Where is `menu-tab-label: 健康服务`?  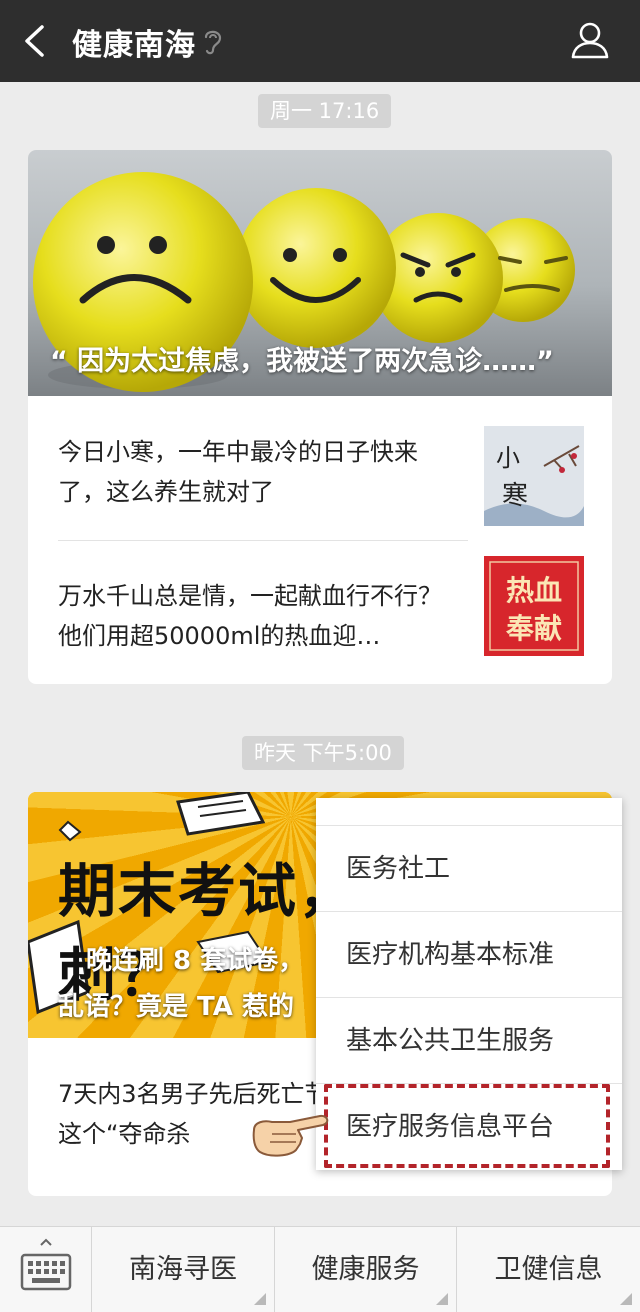
menu-tab-label: 健康服务 is located at coordinates (365, 1269).